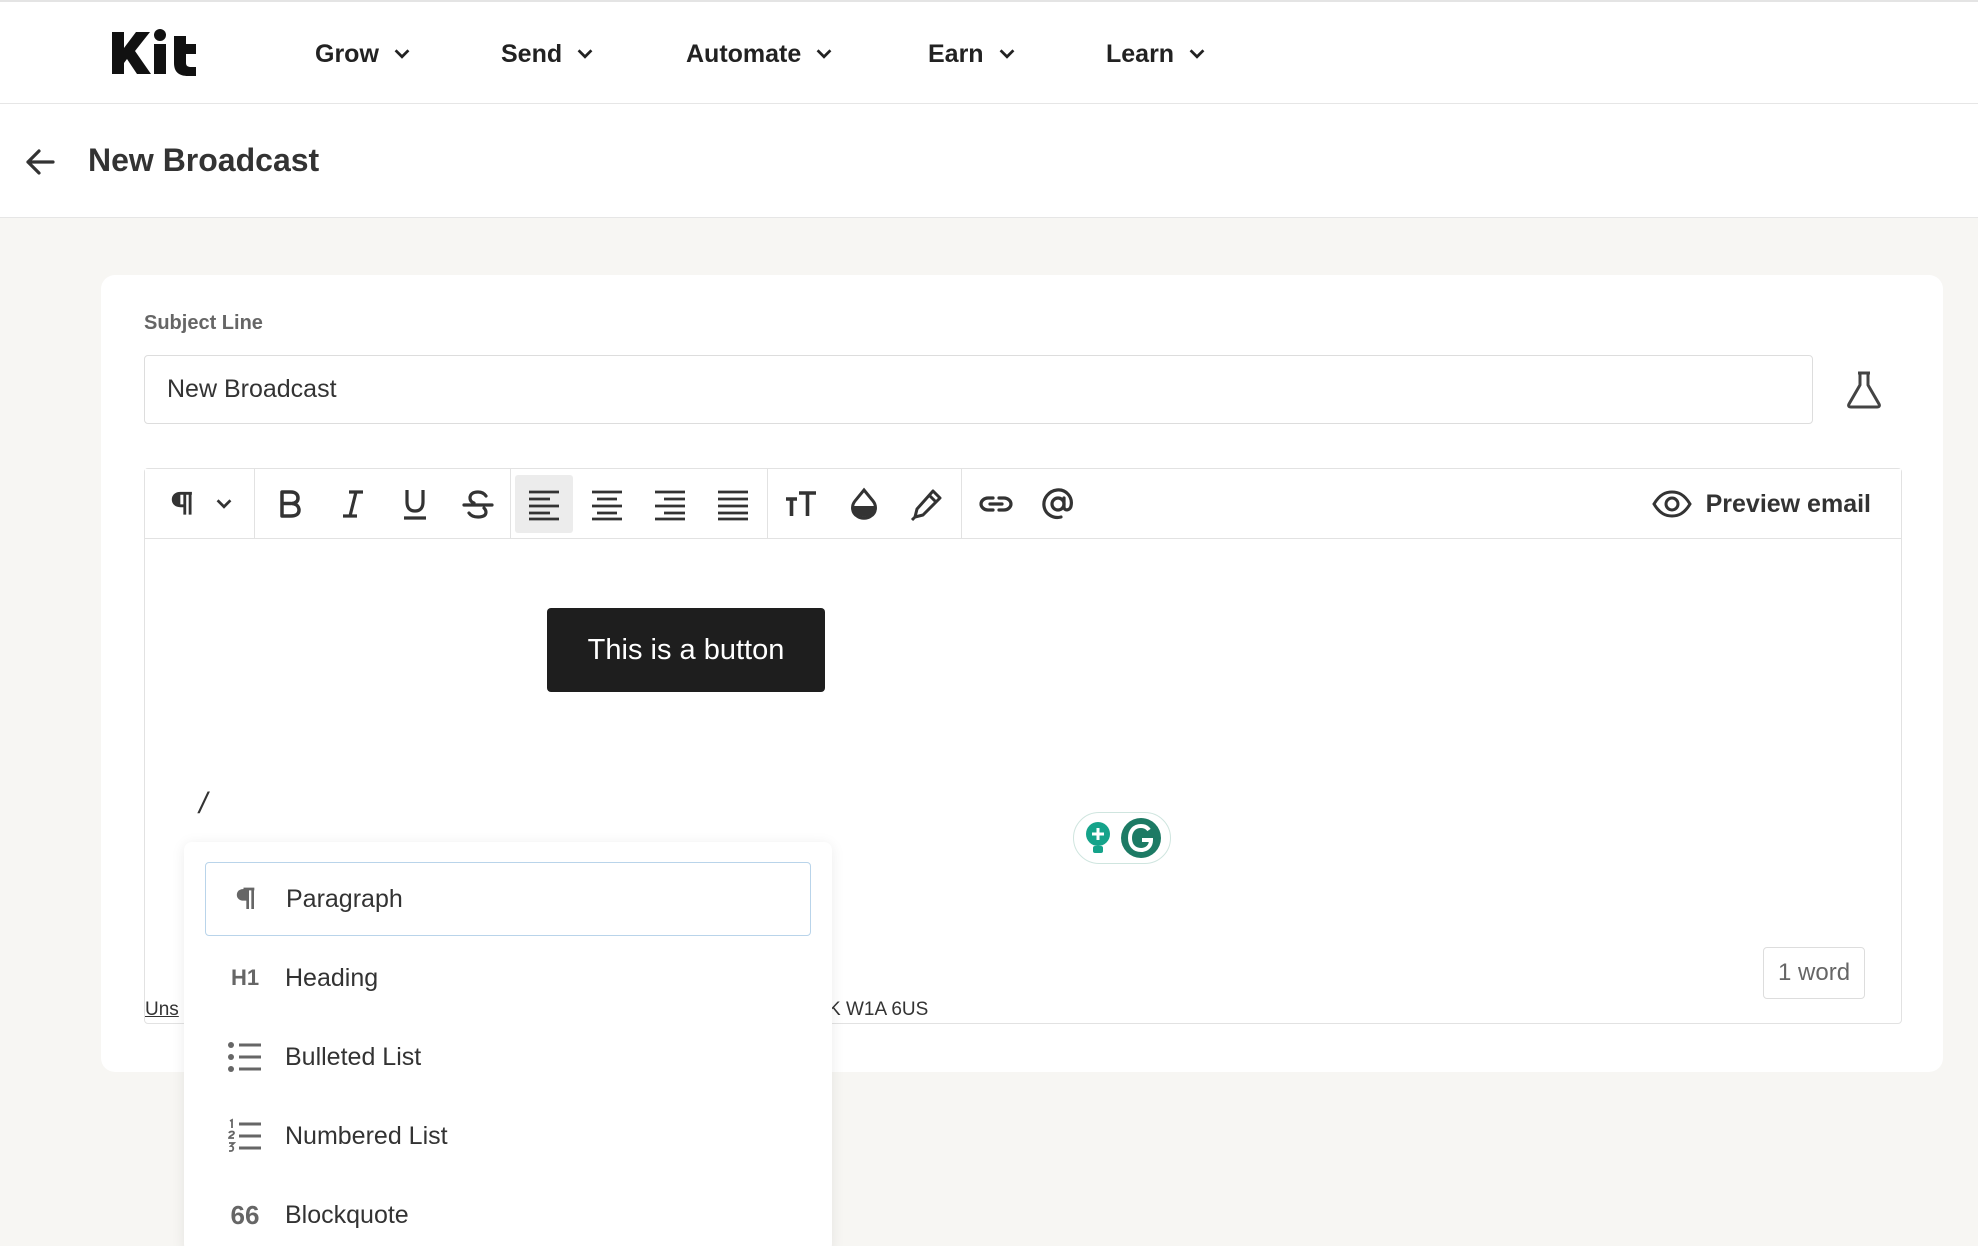 The width and height of the screenshot is (1978, 1246). Describe the element at coordinates (245, 977) in the screenshot. I see `heading-icon: H1` at that location.